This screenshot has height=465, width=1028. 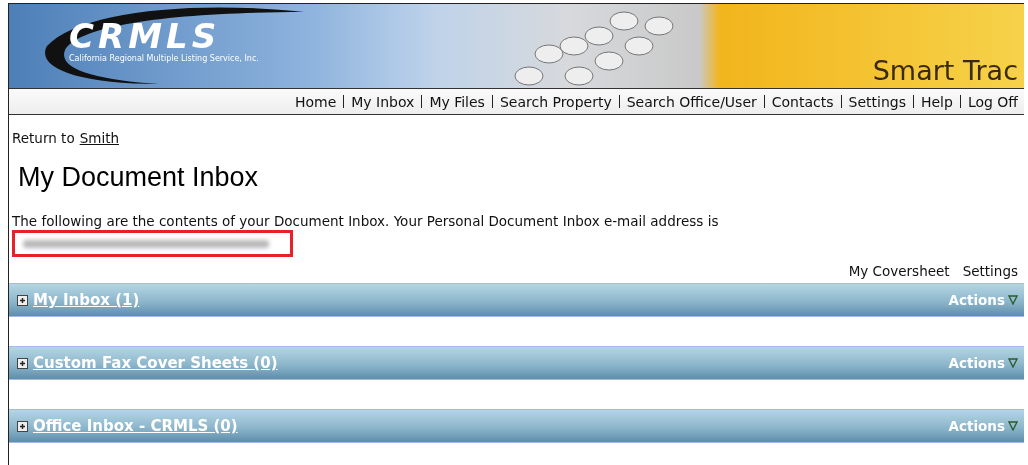 I want to click on logo-subtitle: California Regional Multiple Listing Service, Inc., so click(x=164, y=58).